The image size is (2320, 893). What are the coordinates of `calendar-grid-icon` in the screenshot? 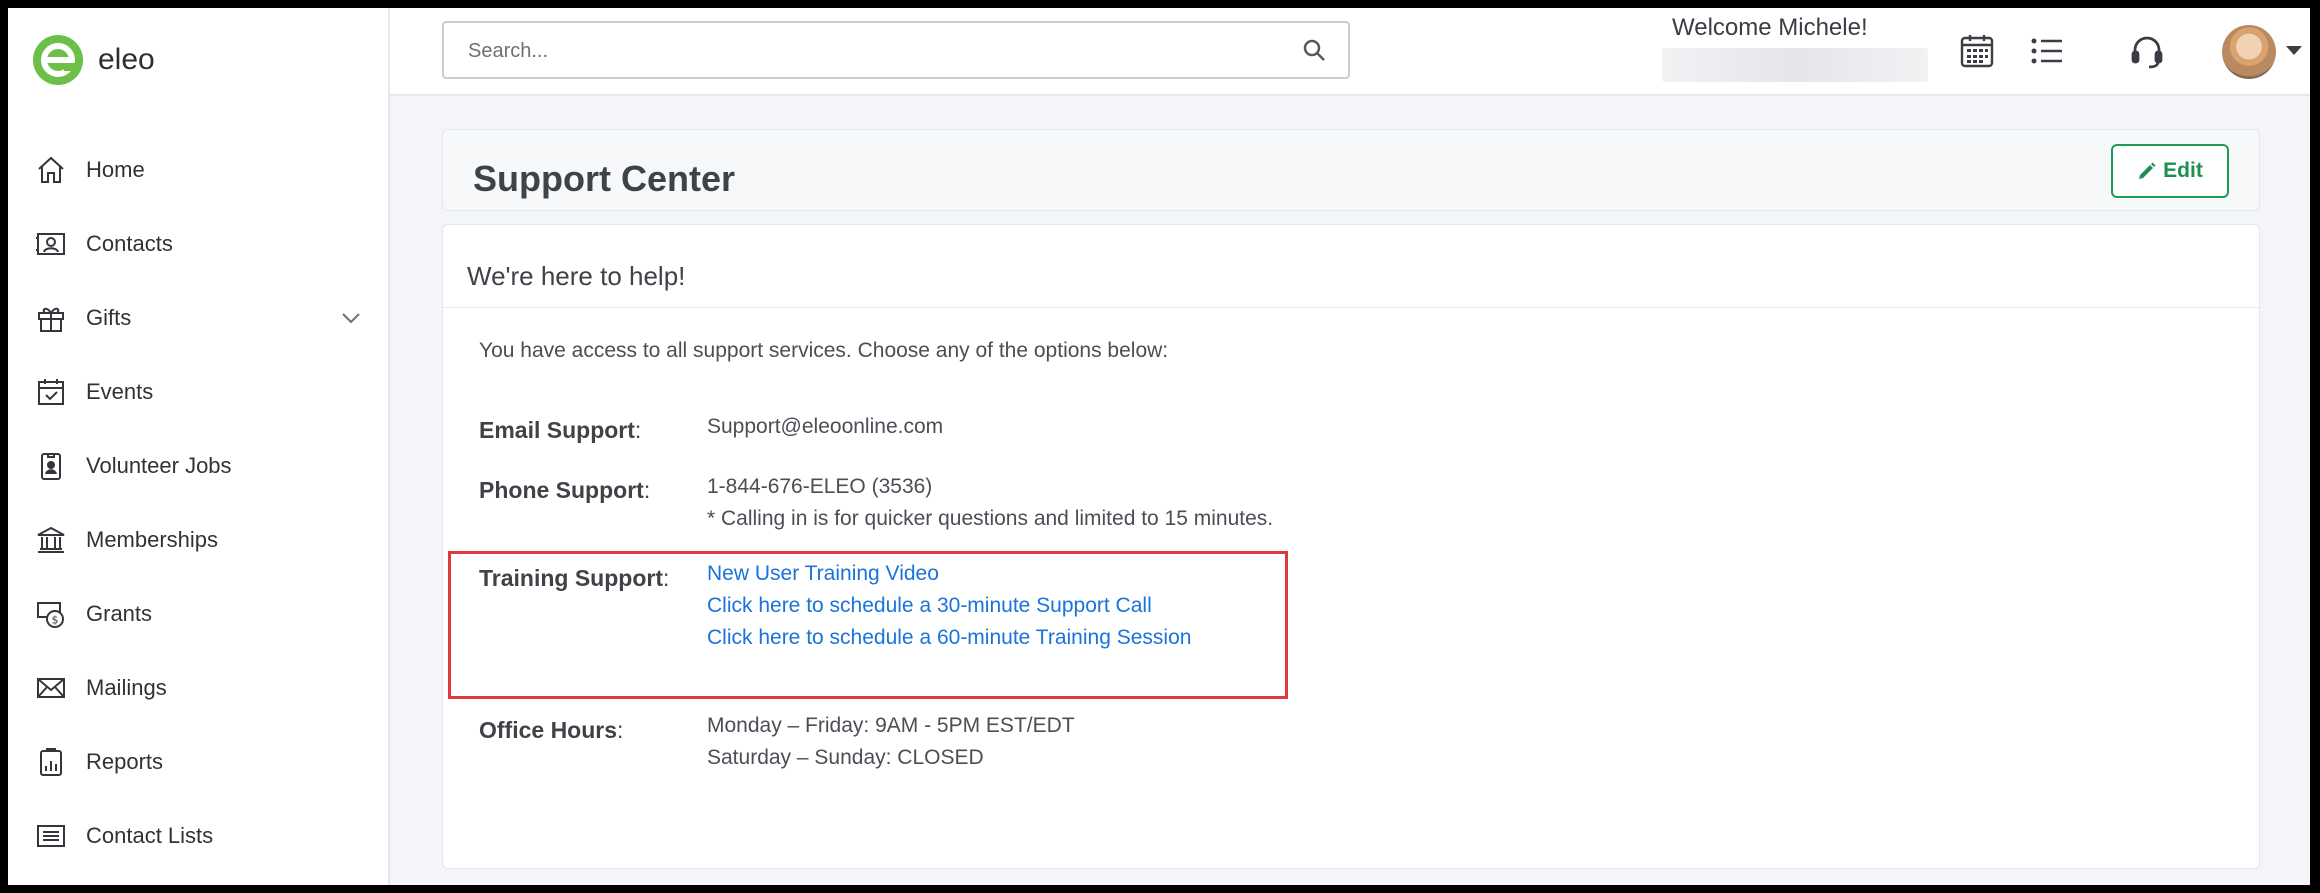 It's located at (1977, 51).